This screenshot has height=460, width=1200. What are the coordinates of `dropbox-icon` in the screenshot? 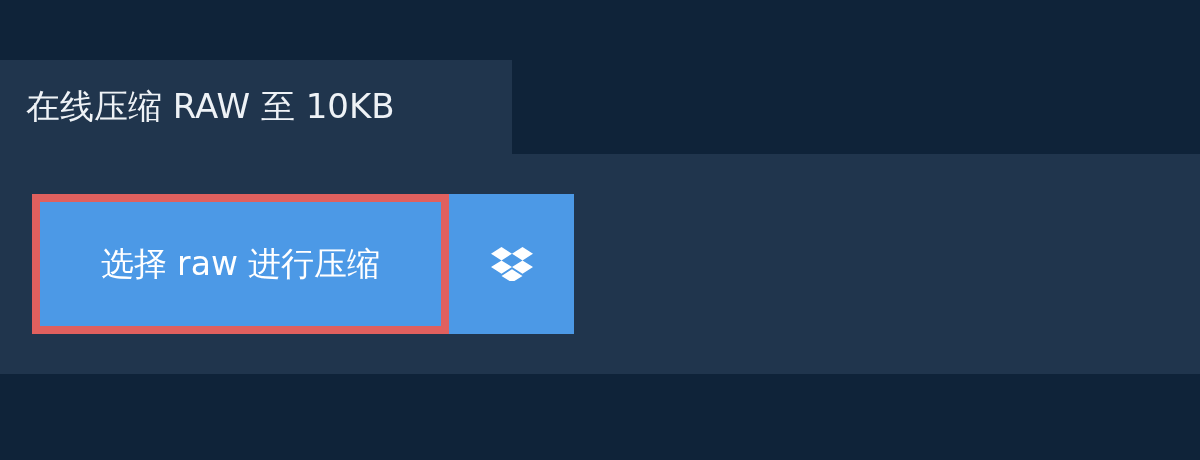 It's located at (511, 264).